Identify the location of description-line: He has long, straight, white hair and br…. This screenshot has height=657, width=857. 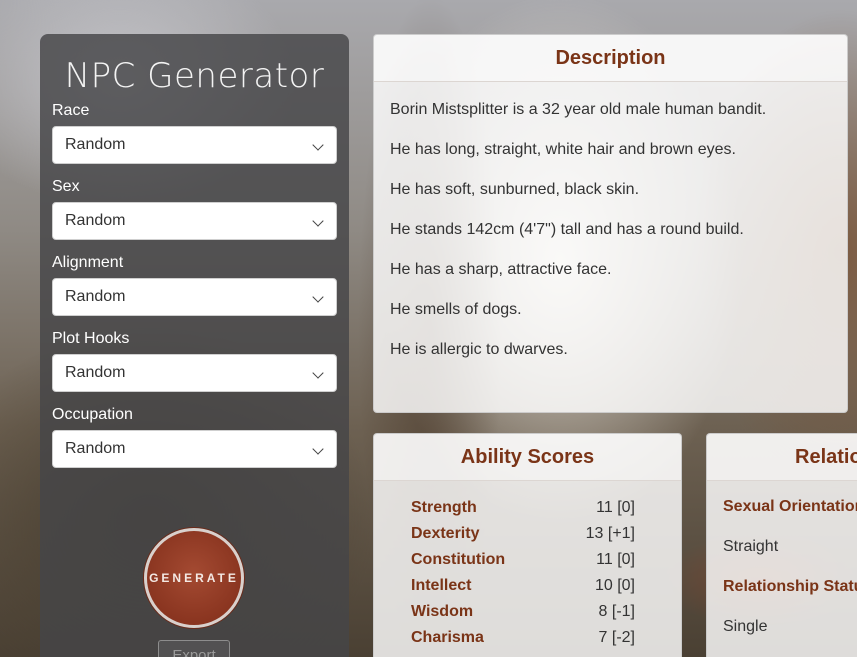
(563, 149).